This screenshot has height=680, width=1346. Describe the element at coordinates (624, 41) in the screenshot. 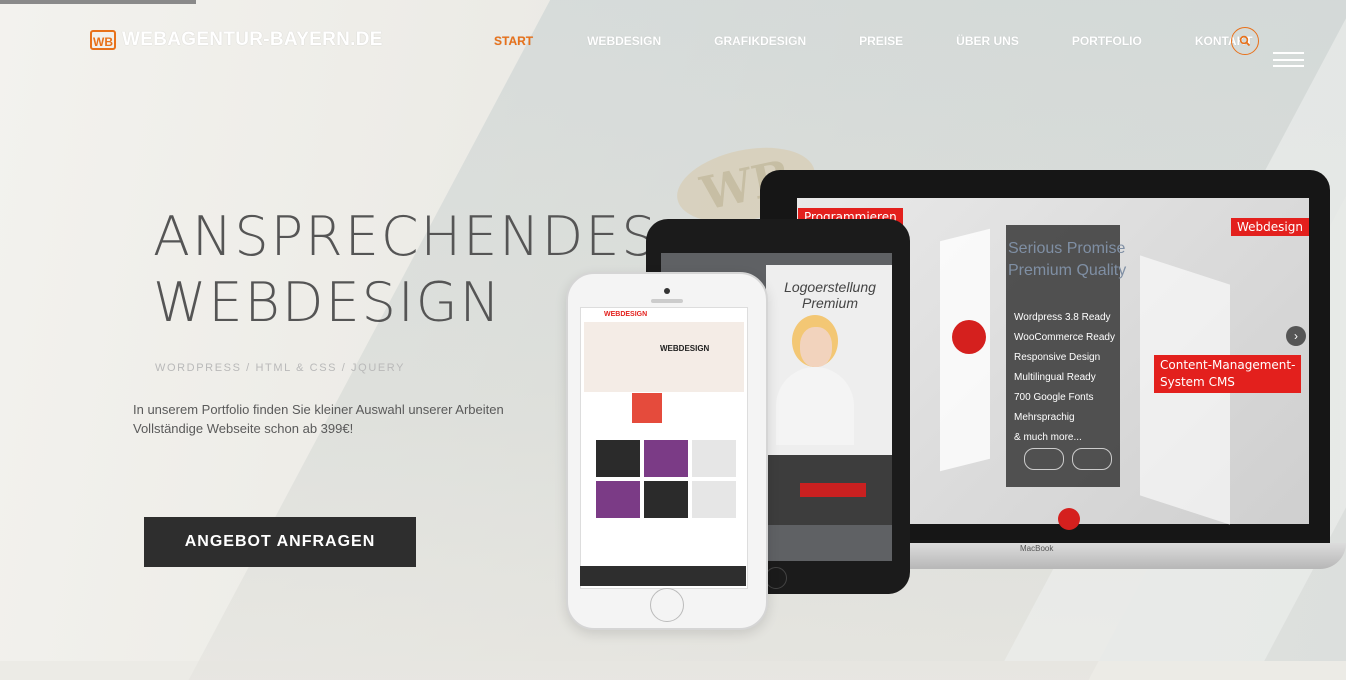

I see `nav-item-webdesign: WEBDESIGN` at that location.